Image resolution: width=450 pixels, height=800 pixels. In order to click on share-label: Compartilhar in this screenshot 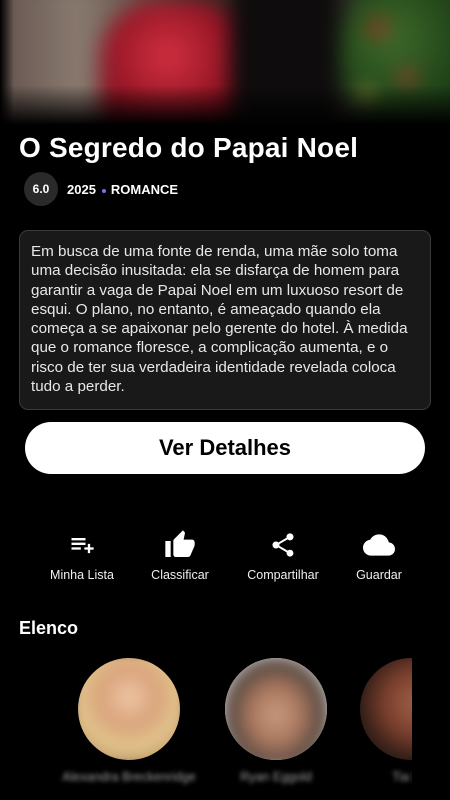, I will do `click(283, 575)`.